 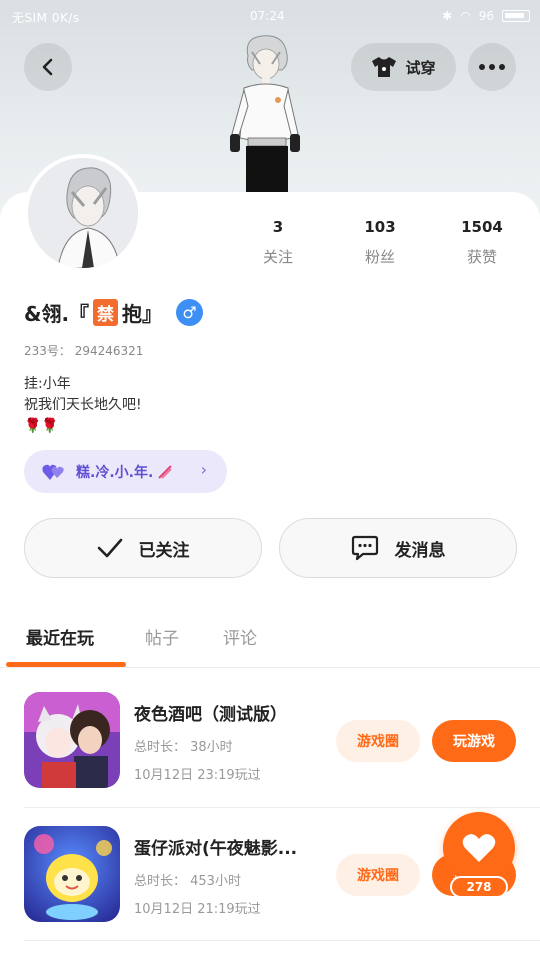 I want to click on bio-line: 祝我们天长地久吧!, so click(x=83, y=405).